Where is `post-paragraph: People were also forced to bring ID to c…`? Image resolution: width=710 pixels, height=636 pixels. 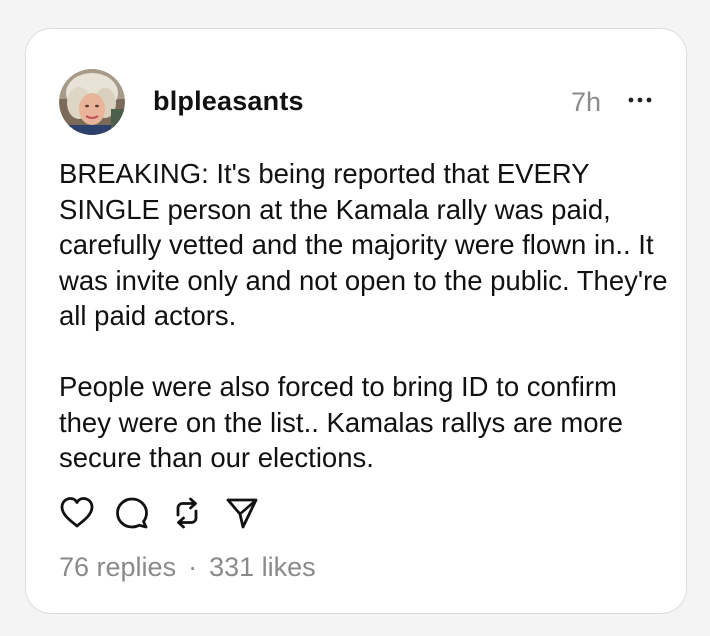
post-paragraph: People were also forced to bring ID to c… is located at coordinates (341, 422).